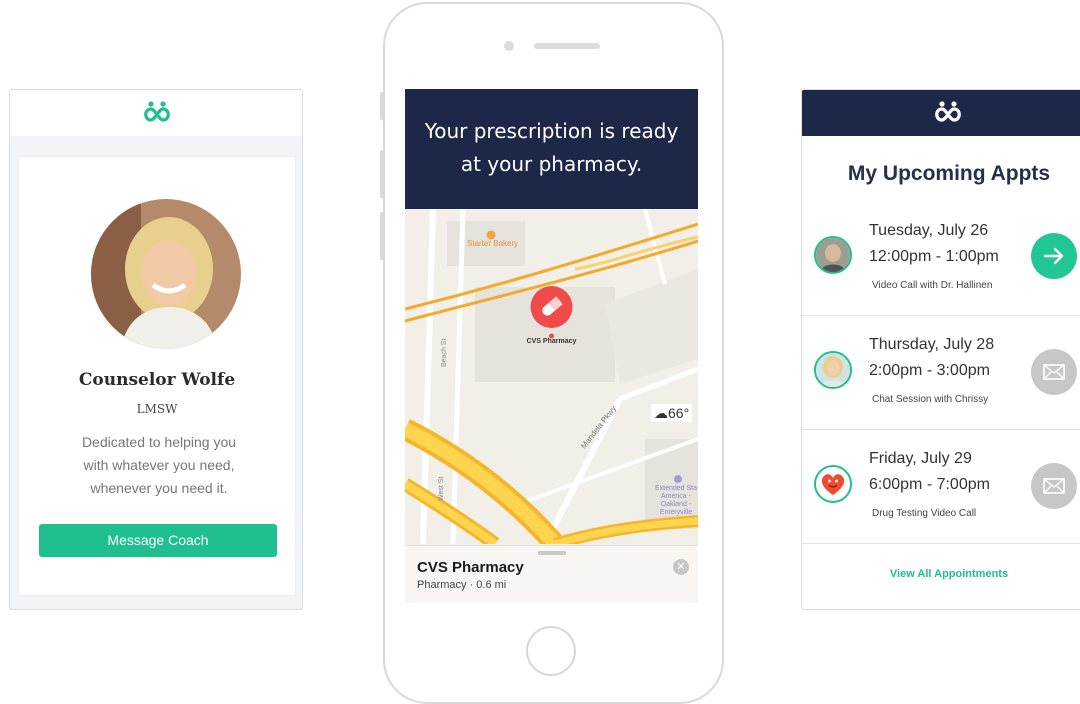 This screenshot has height=704, width=1080. What do you see at coordinates (932, 344) in the screenshot?
I see `appointment-date: Thursday, July 28` at bounding box center [932, 344].